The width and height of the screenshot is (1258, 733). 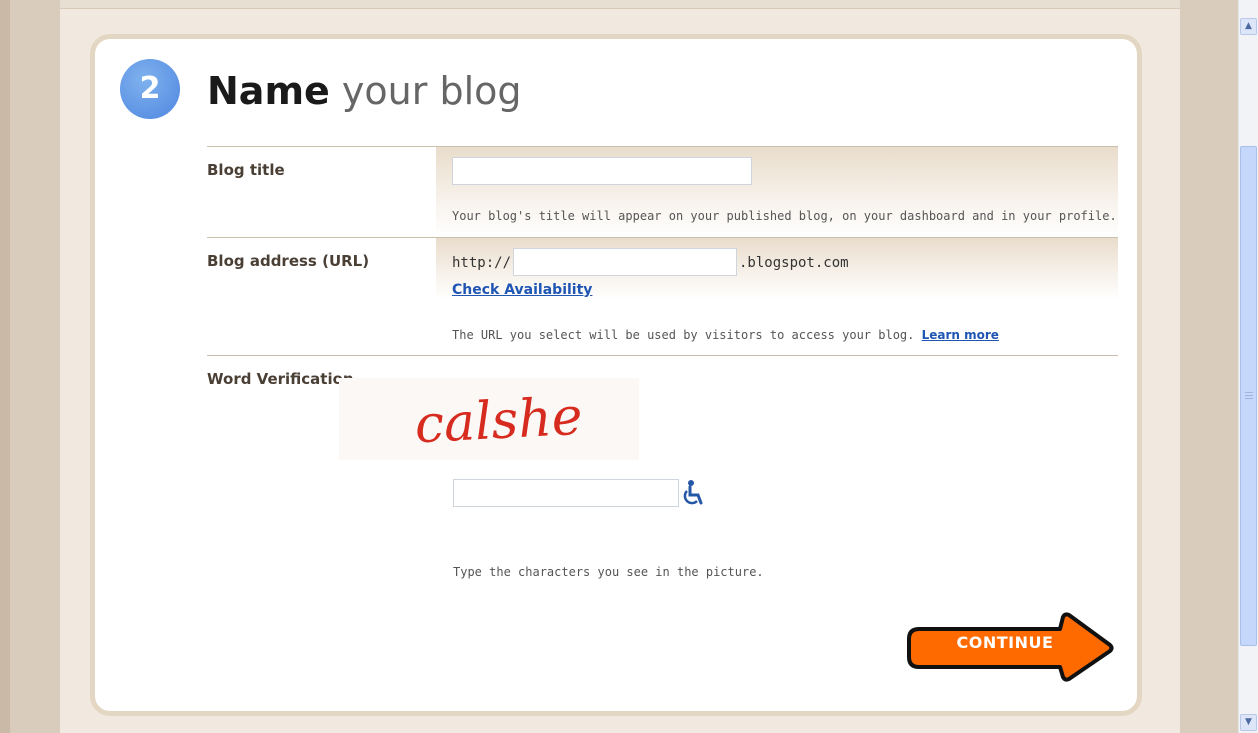 I want to click on url-suffix: .blogspot.com, so click(x=794, y=263).